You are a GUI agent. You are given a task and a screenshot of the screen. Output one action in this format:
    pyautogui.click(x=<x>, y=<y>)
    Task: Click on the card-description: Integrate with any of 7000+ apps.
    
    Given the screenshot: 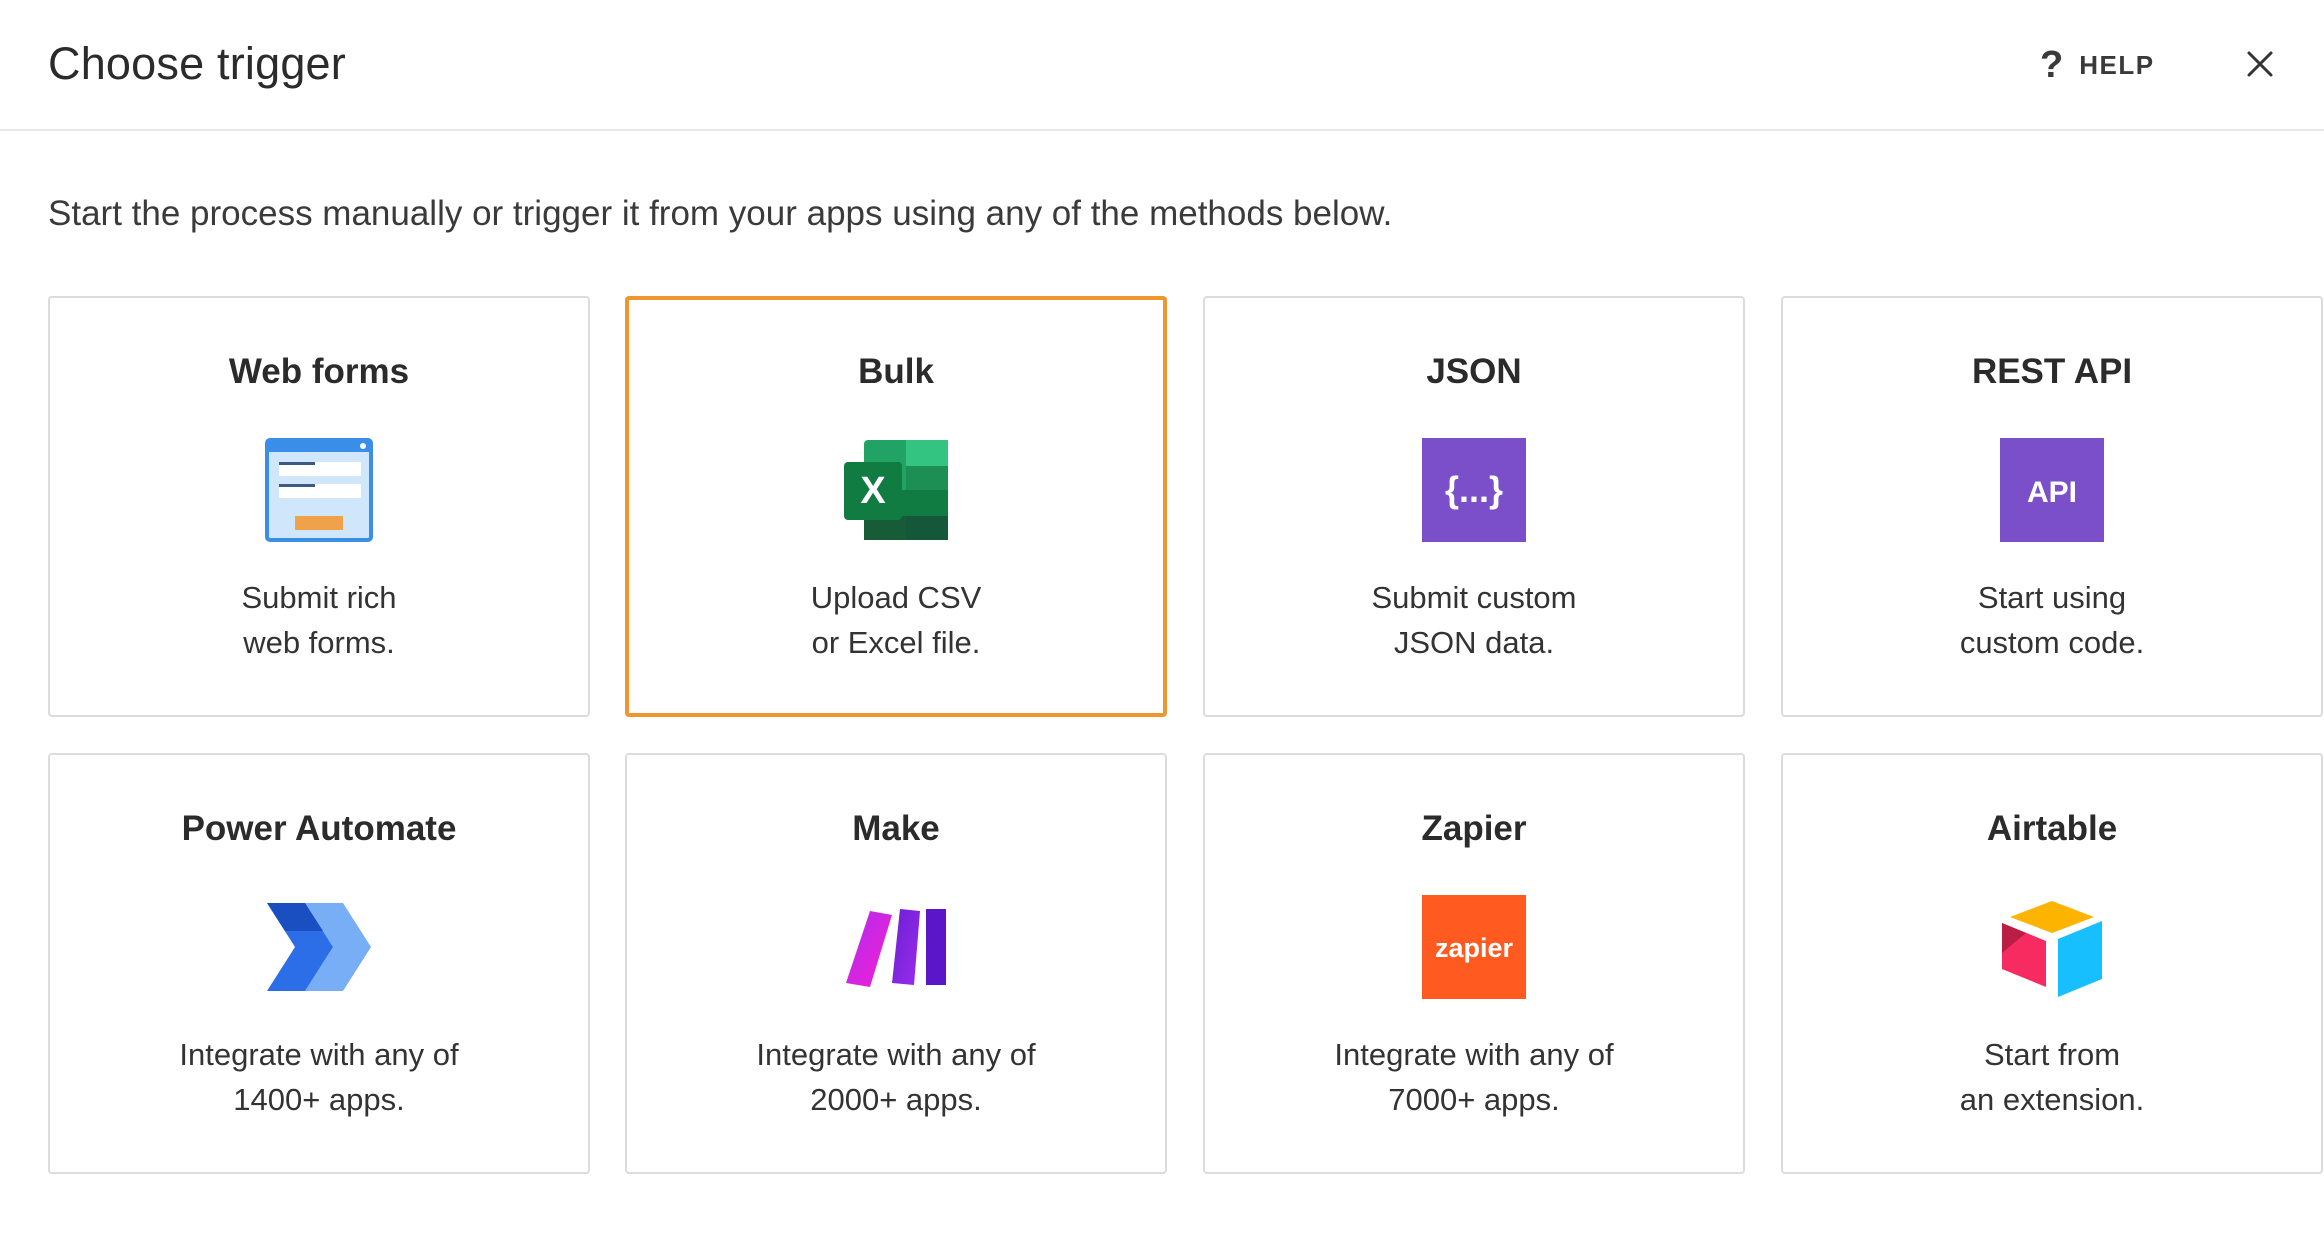 What is the action you would take?
    pyautogui.click(x=1474, y=1077)
    